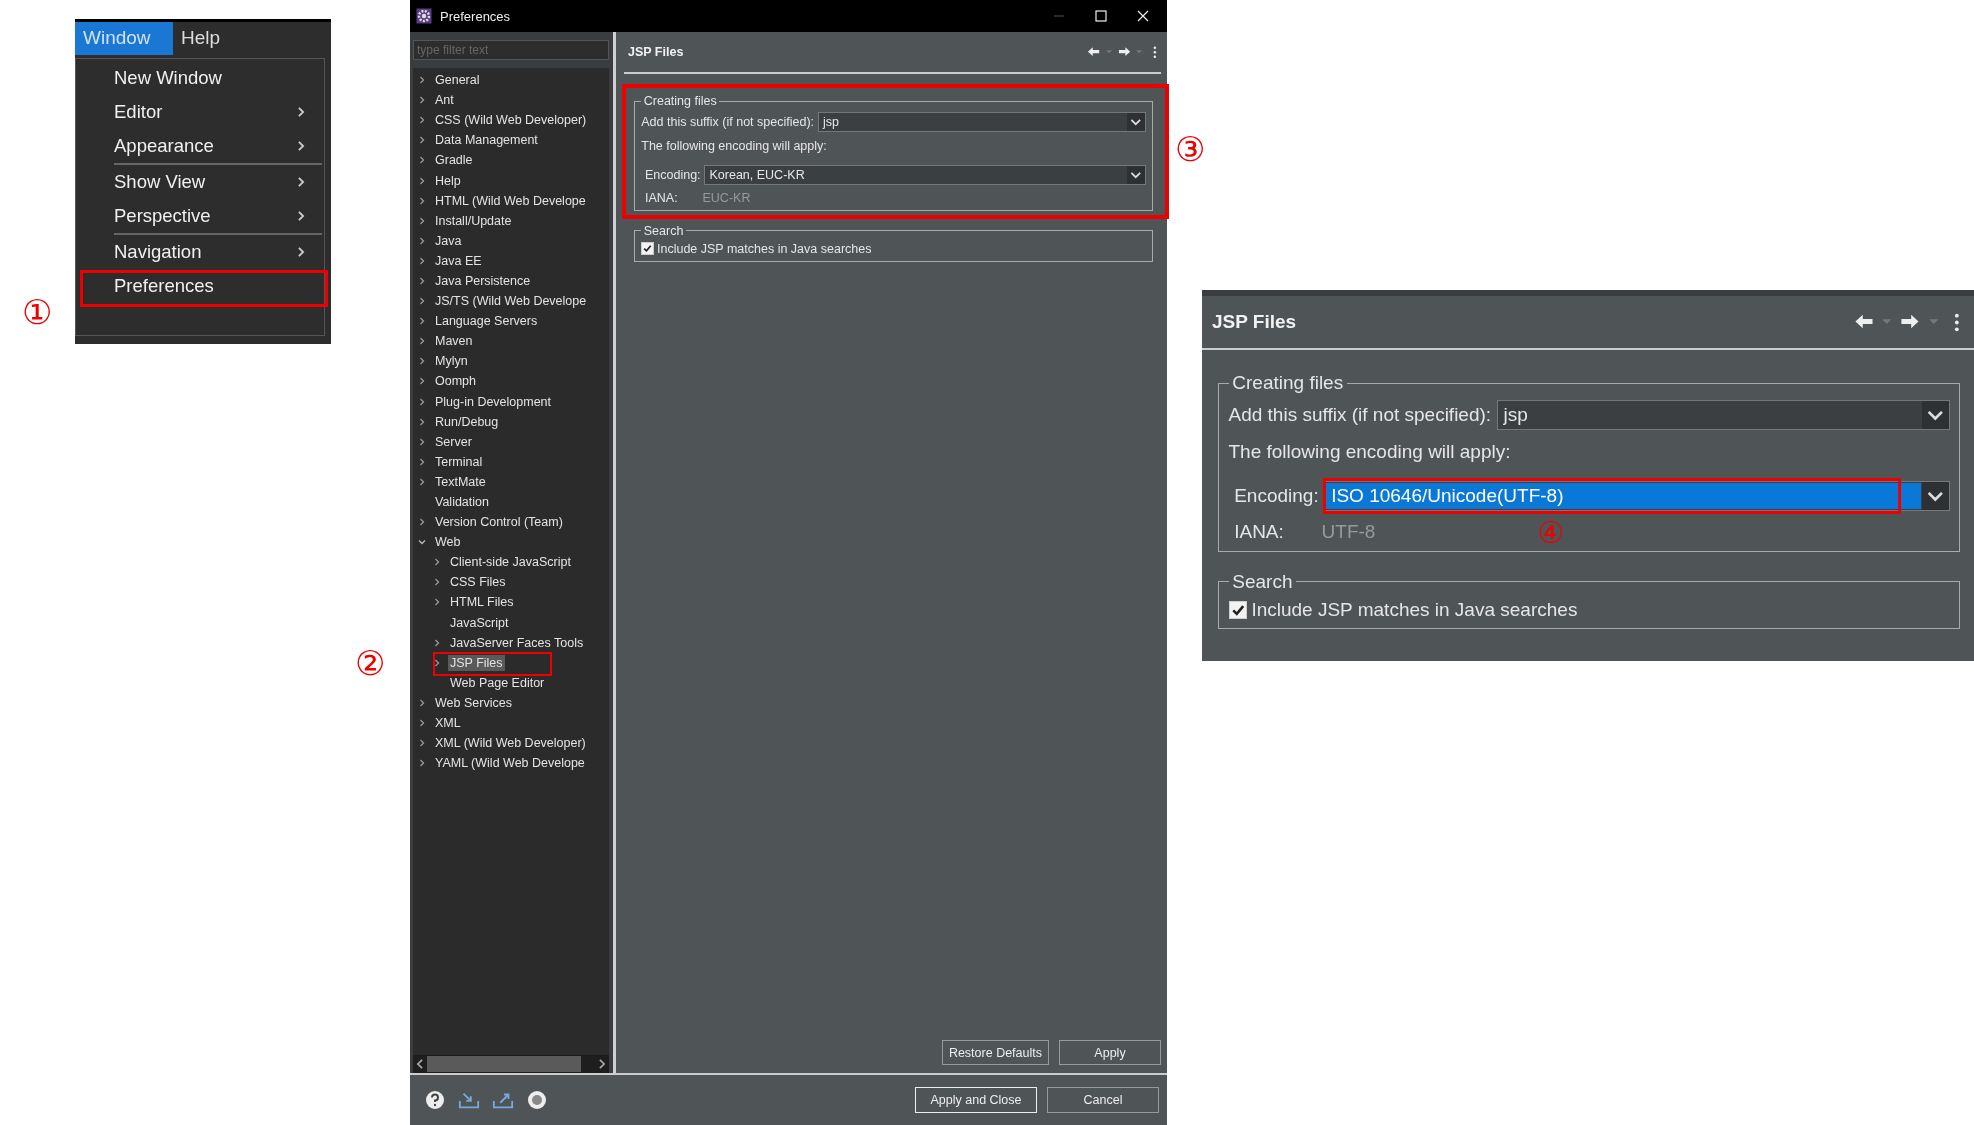  What do you see at coordinates (455, 381) in the screenshot?
I see `tree-item: Oomph` at bounding box center [455, 381].